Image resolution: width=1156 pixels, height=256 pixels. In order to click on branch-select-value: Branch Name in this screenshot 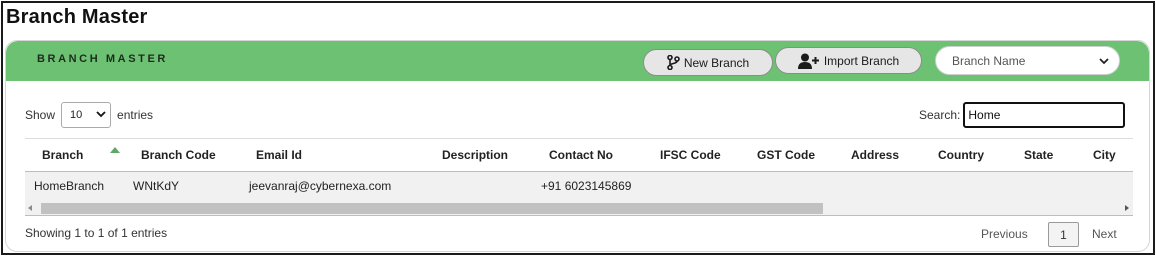, I will do `click(989, 60)`.